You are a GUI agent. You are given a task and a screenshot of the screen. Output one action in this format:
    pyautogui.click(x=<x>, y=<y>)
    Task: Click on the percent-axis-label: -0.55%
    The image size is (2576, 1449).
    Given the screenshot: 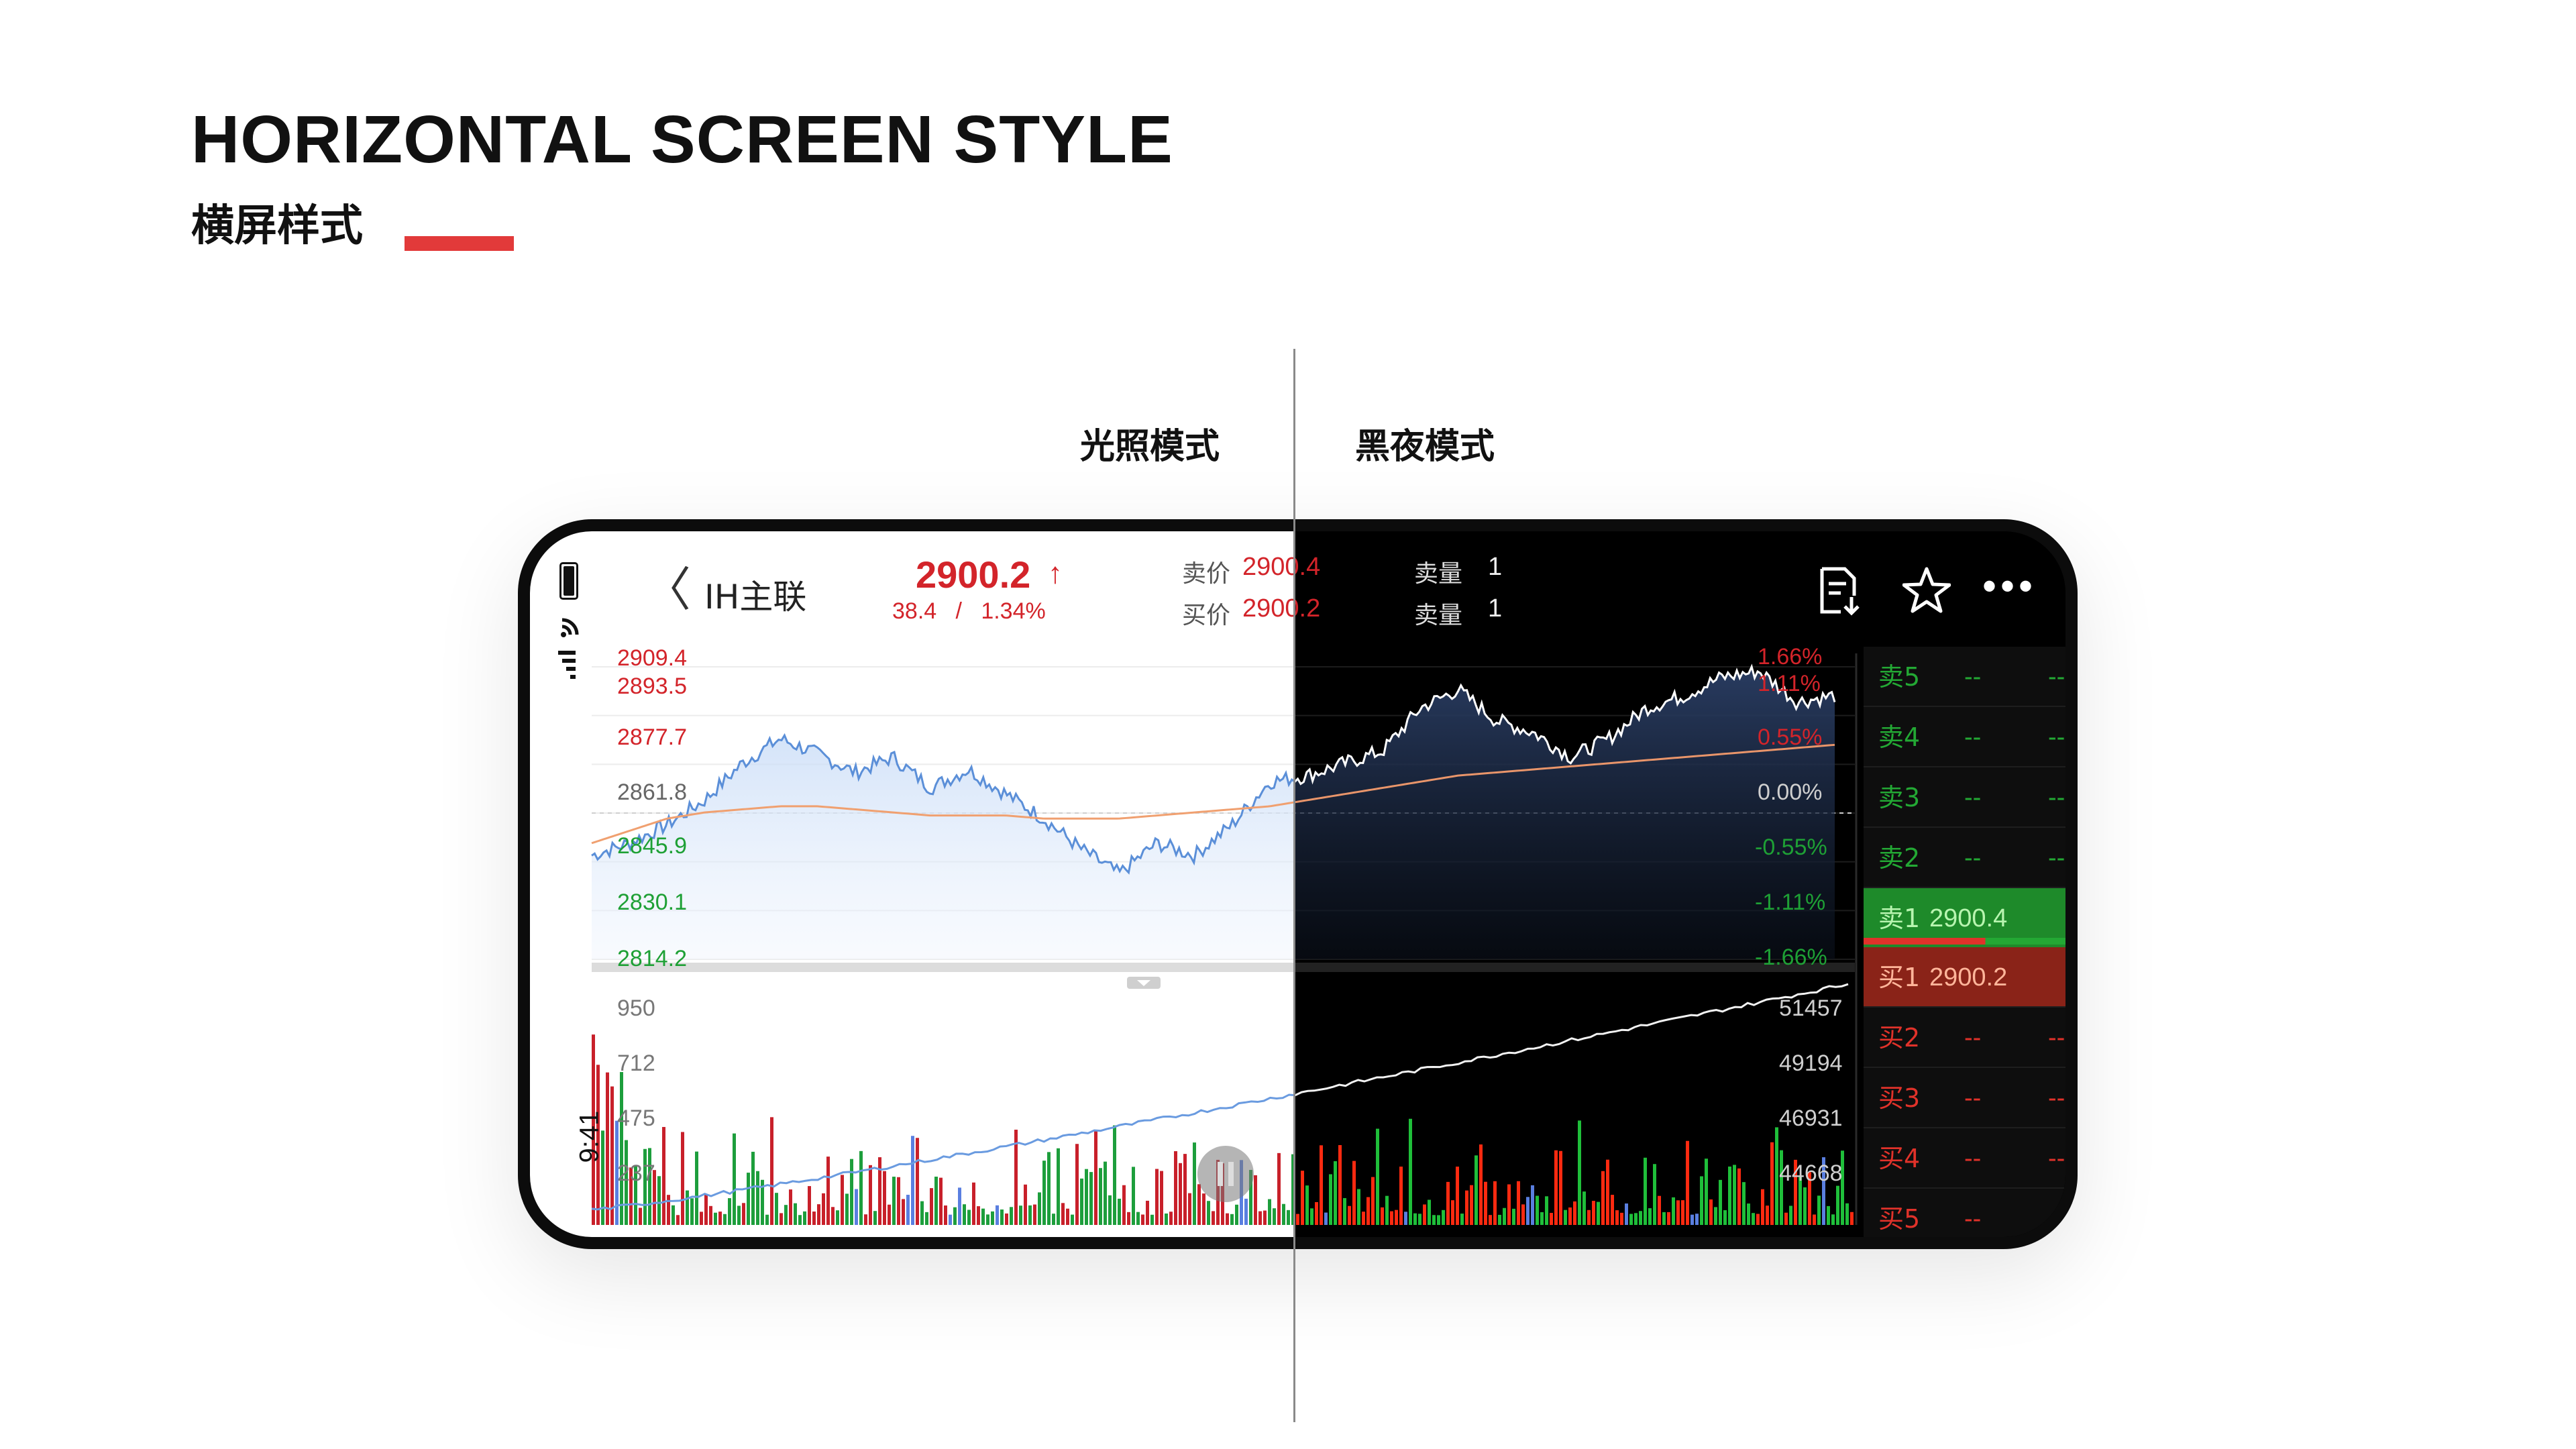 What is the action you would take?
    pyautogui.click(x=1791, y=847)
    